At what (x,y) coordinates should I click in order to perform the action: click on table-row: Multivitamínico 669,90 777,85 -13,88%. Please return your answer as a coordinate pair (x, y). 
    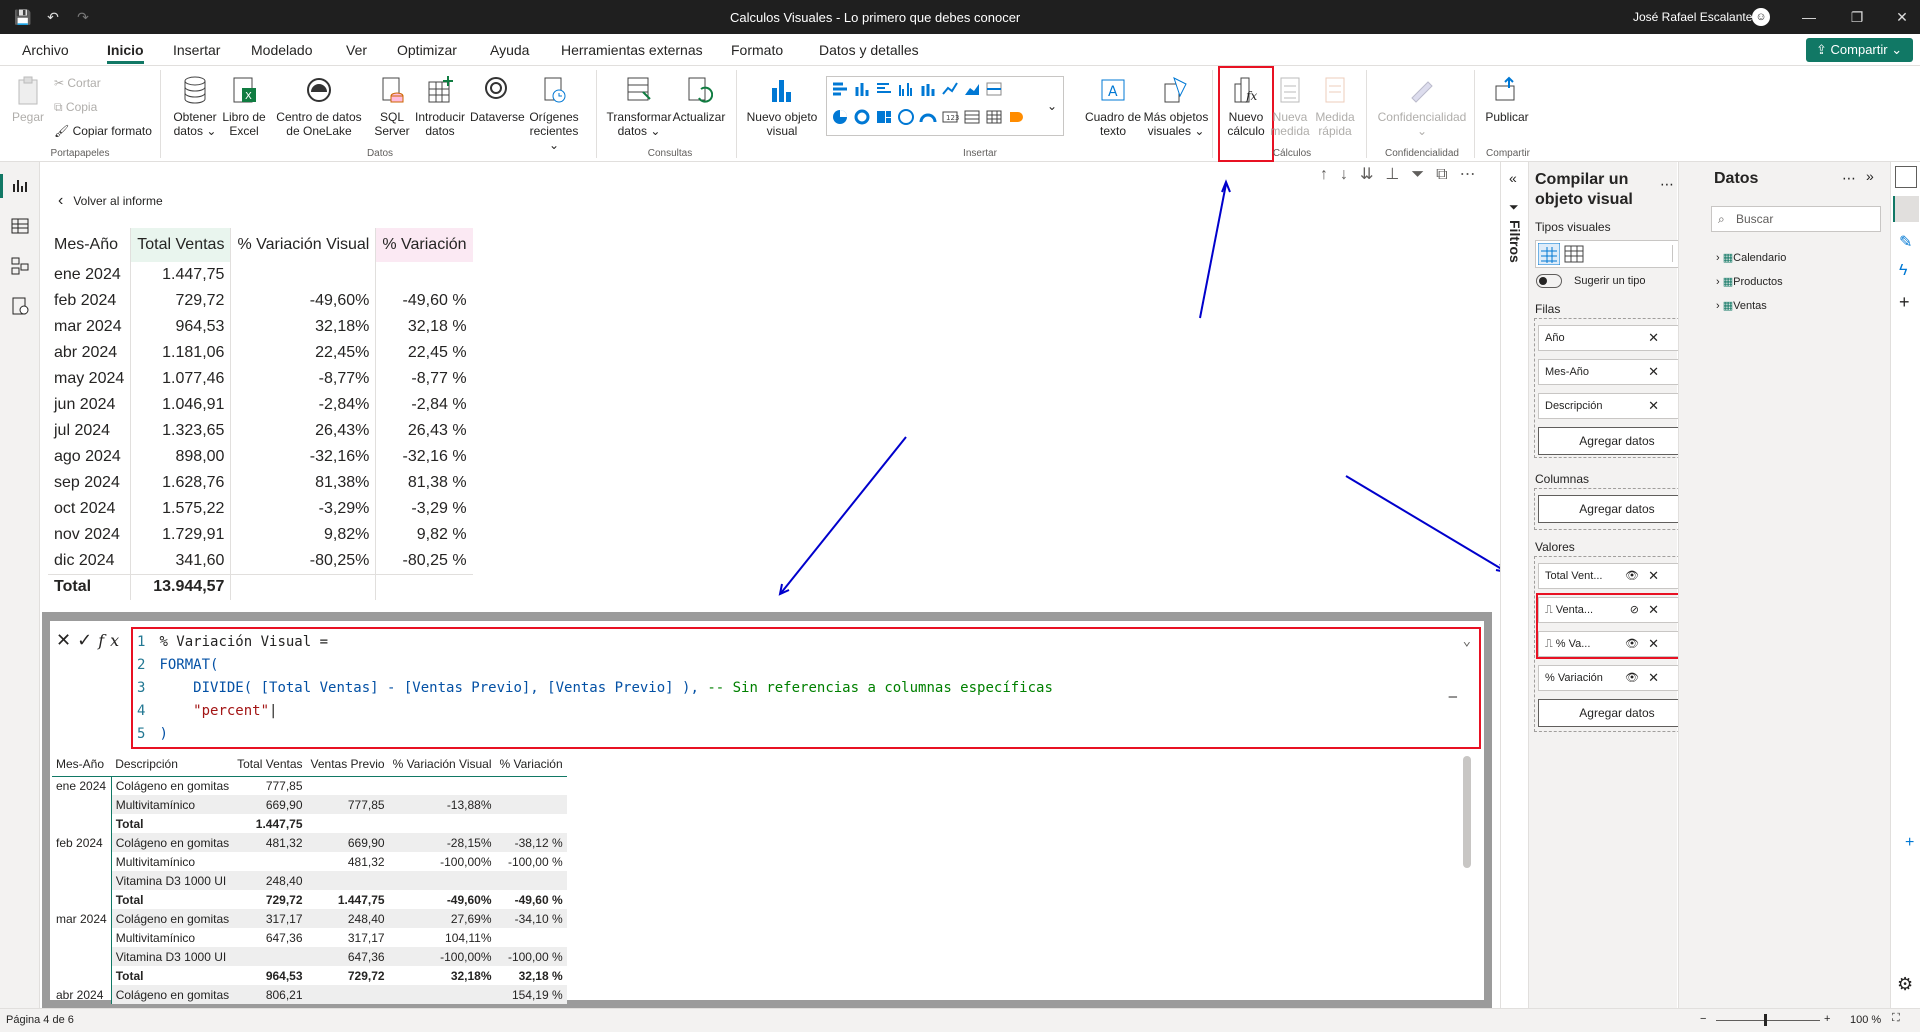
    Looking at the image, I should click on (309, 804).